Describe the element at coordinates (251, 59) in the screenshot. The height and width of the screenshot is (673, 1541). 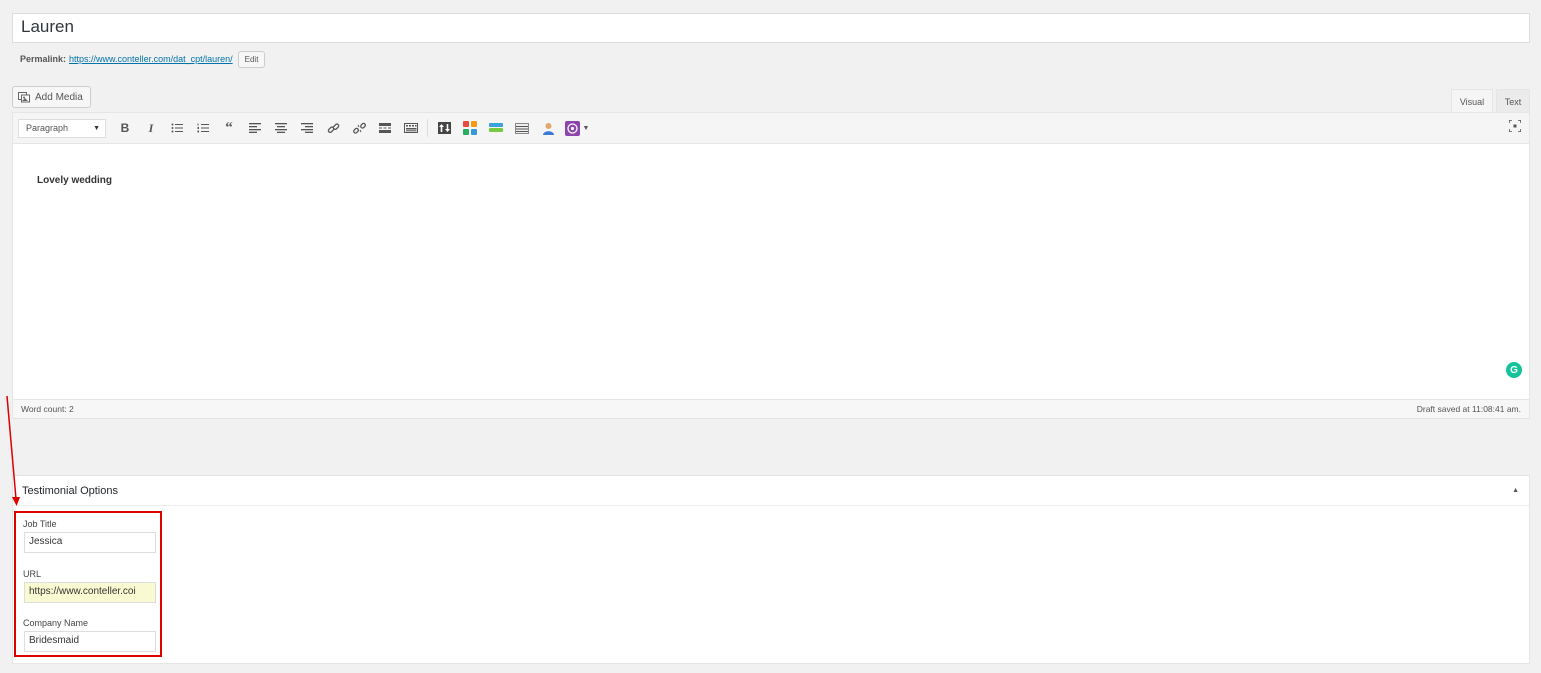
I see `permalink-edit-button: Edit` at that location.